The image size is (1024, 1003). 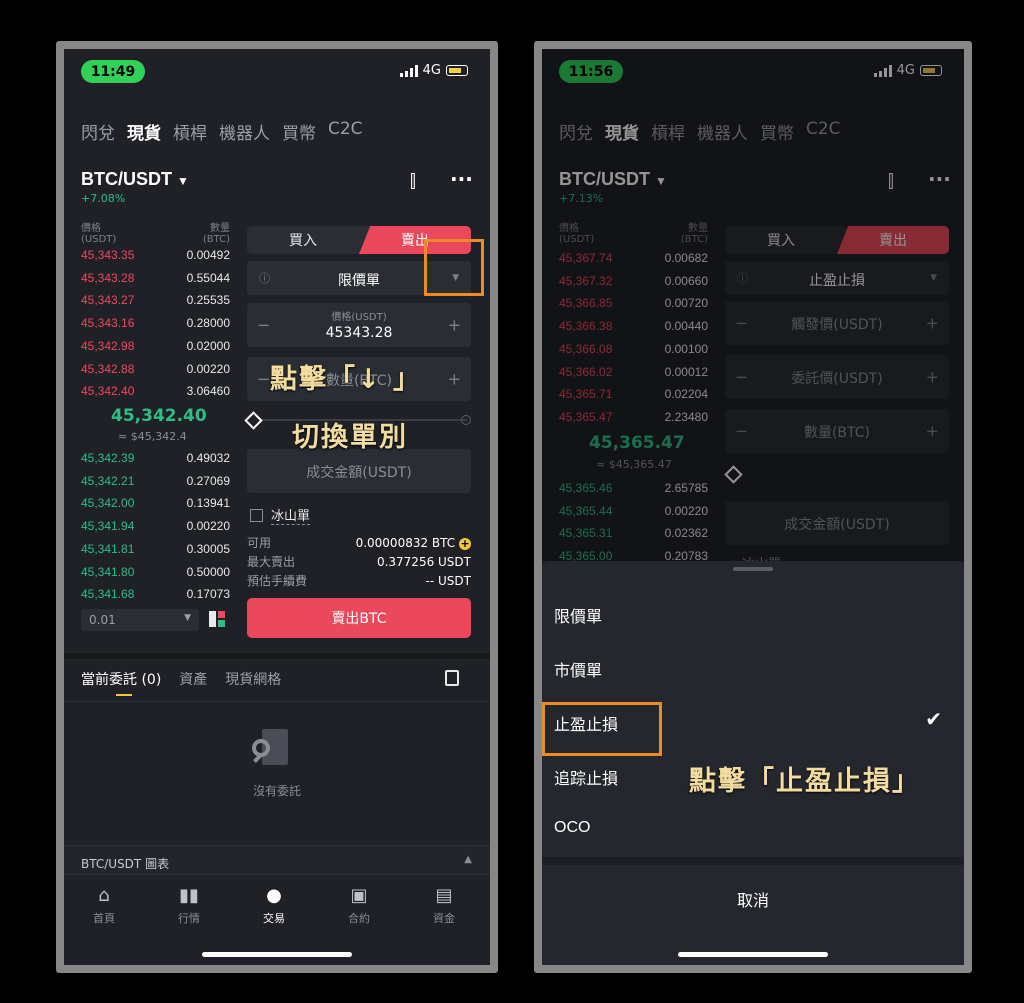 What do you see at coordinates (256, 515) in the screenshot?
I see `checkbox-icon` at bounding box center [256, 515].